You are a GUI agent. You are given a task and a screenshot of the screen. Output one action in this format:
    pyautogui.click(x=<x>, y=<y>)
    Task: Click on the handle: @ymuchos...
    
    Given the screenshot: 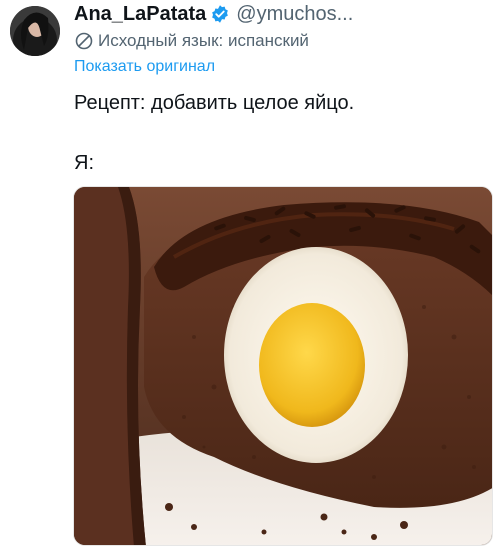 What is the action you would take?
    pyautogui.click(x=294, y=14)
    